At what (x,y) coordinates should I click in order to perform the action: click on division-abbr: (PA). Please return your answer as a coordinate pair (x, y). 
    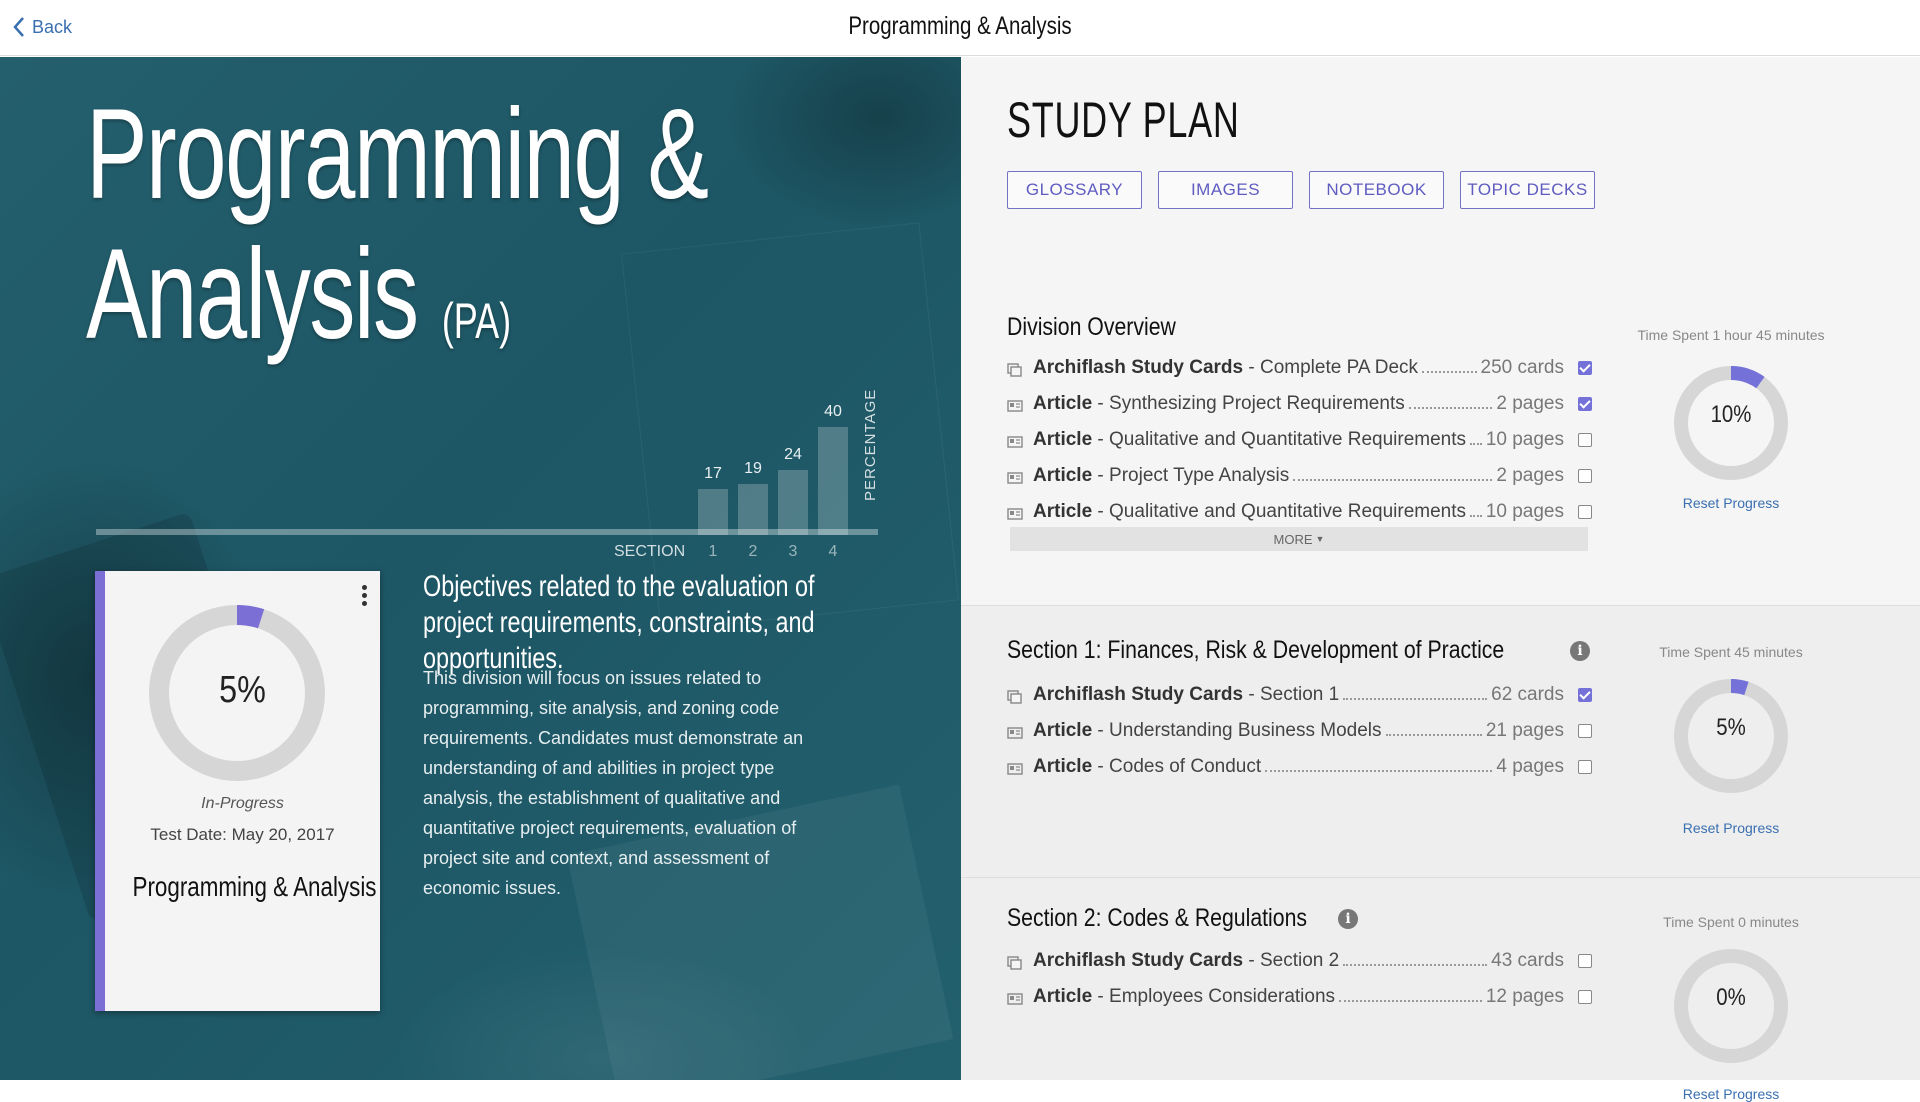
    Looking at the image, I should click on (476, 321).